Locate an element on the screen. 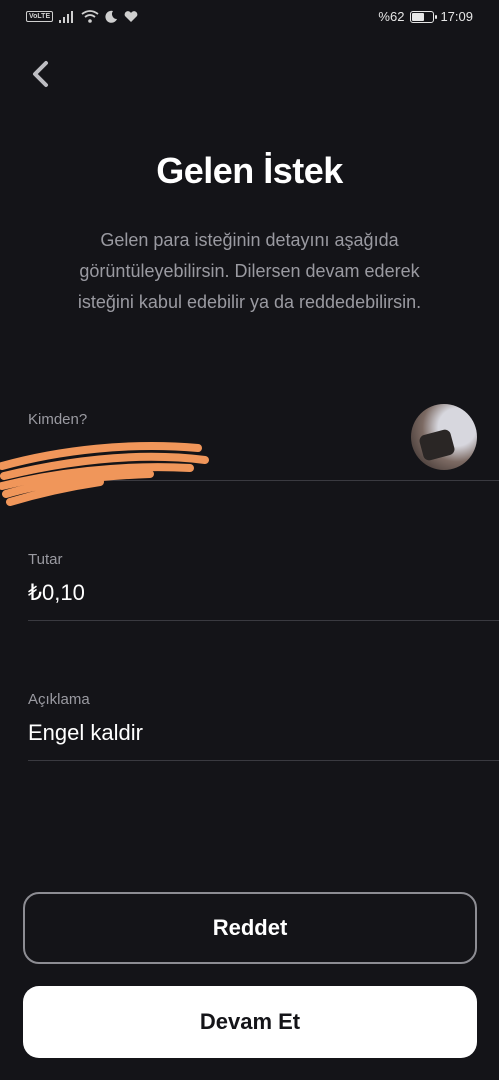 The image size is (499, 1080). battery-percent: %62 is located at coordinates (391, 16).